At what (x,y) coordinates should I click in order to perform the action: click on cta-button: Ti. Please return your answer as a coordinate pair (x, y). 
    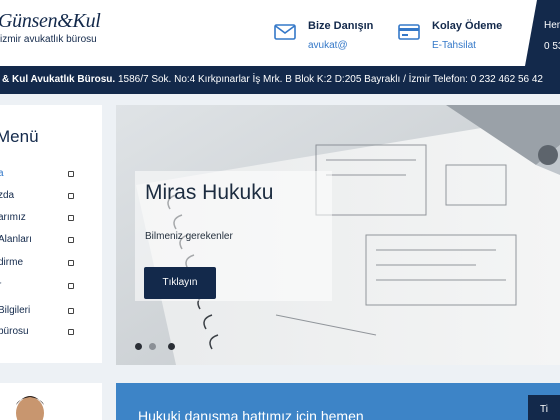
    Looking at the image, I should click on (544, 407).